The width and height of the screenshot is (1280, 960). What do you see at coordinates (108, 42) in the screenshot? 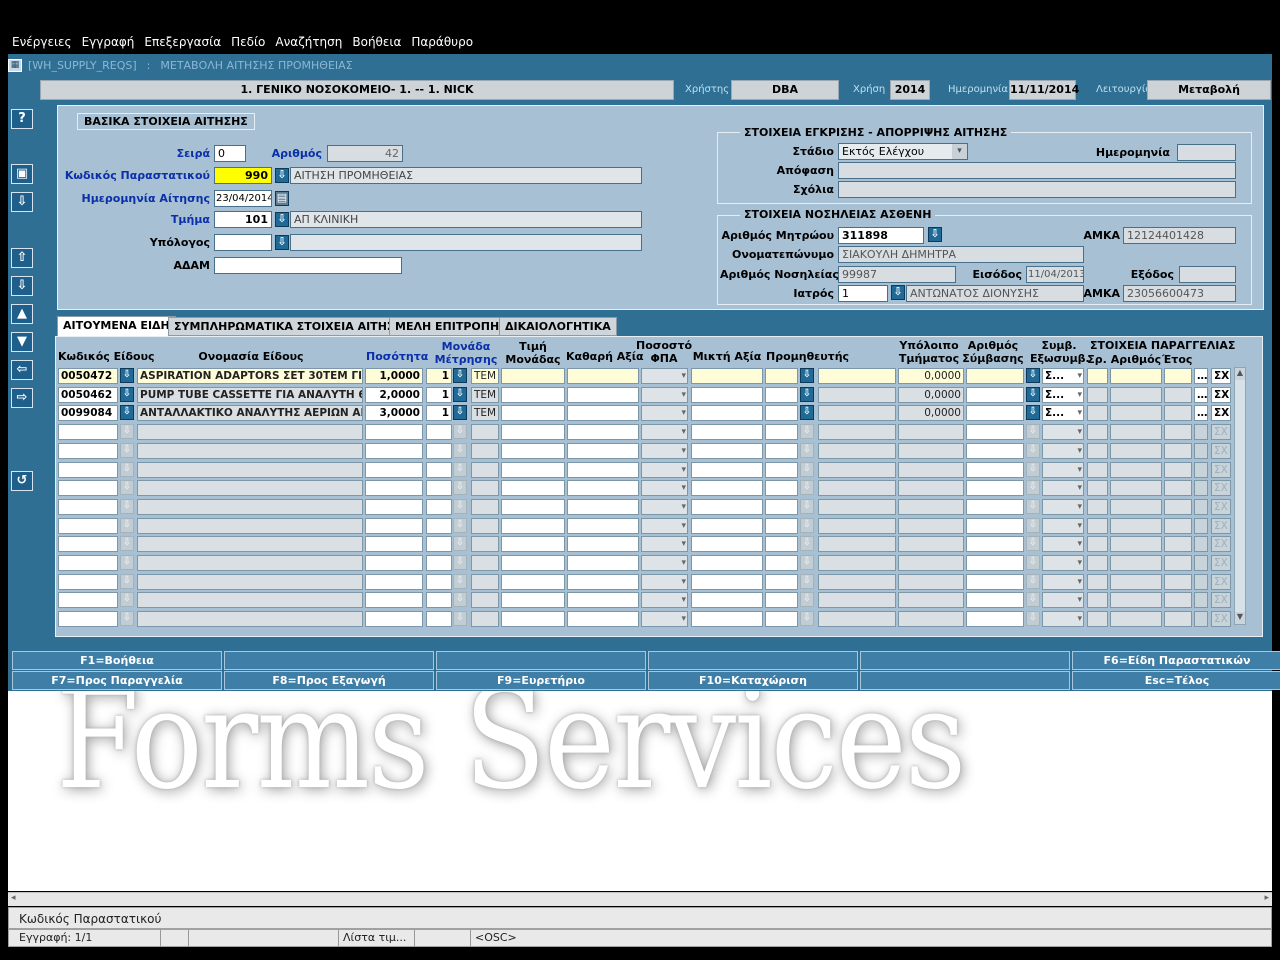
I see `menu-record: Εγγραφή` at bounding box center [108, 42].